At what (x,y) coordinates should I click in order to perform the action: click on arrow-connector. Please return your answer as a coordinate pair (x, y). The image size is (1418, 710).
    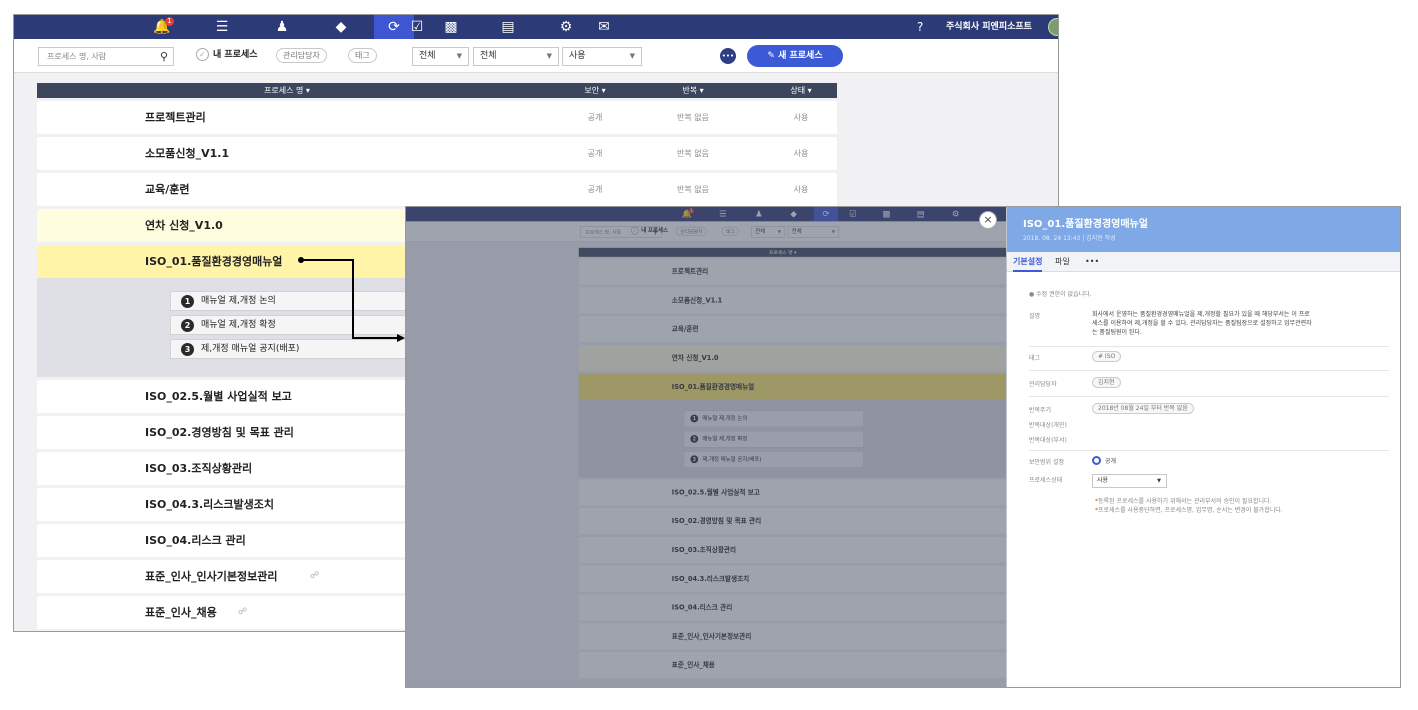
    Looking at the image, I should click on (351, 299).